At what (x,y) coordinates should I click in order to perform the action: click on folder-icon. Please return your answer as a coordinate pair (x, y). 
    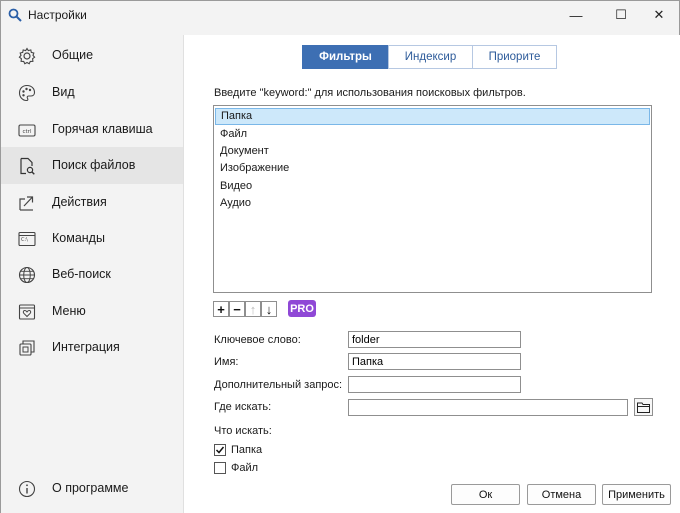
    Looking at the image, I should click on (643, 407).